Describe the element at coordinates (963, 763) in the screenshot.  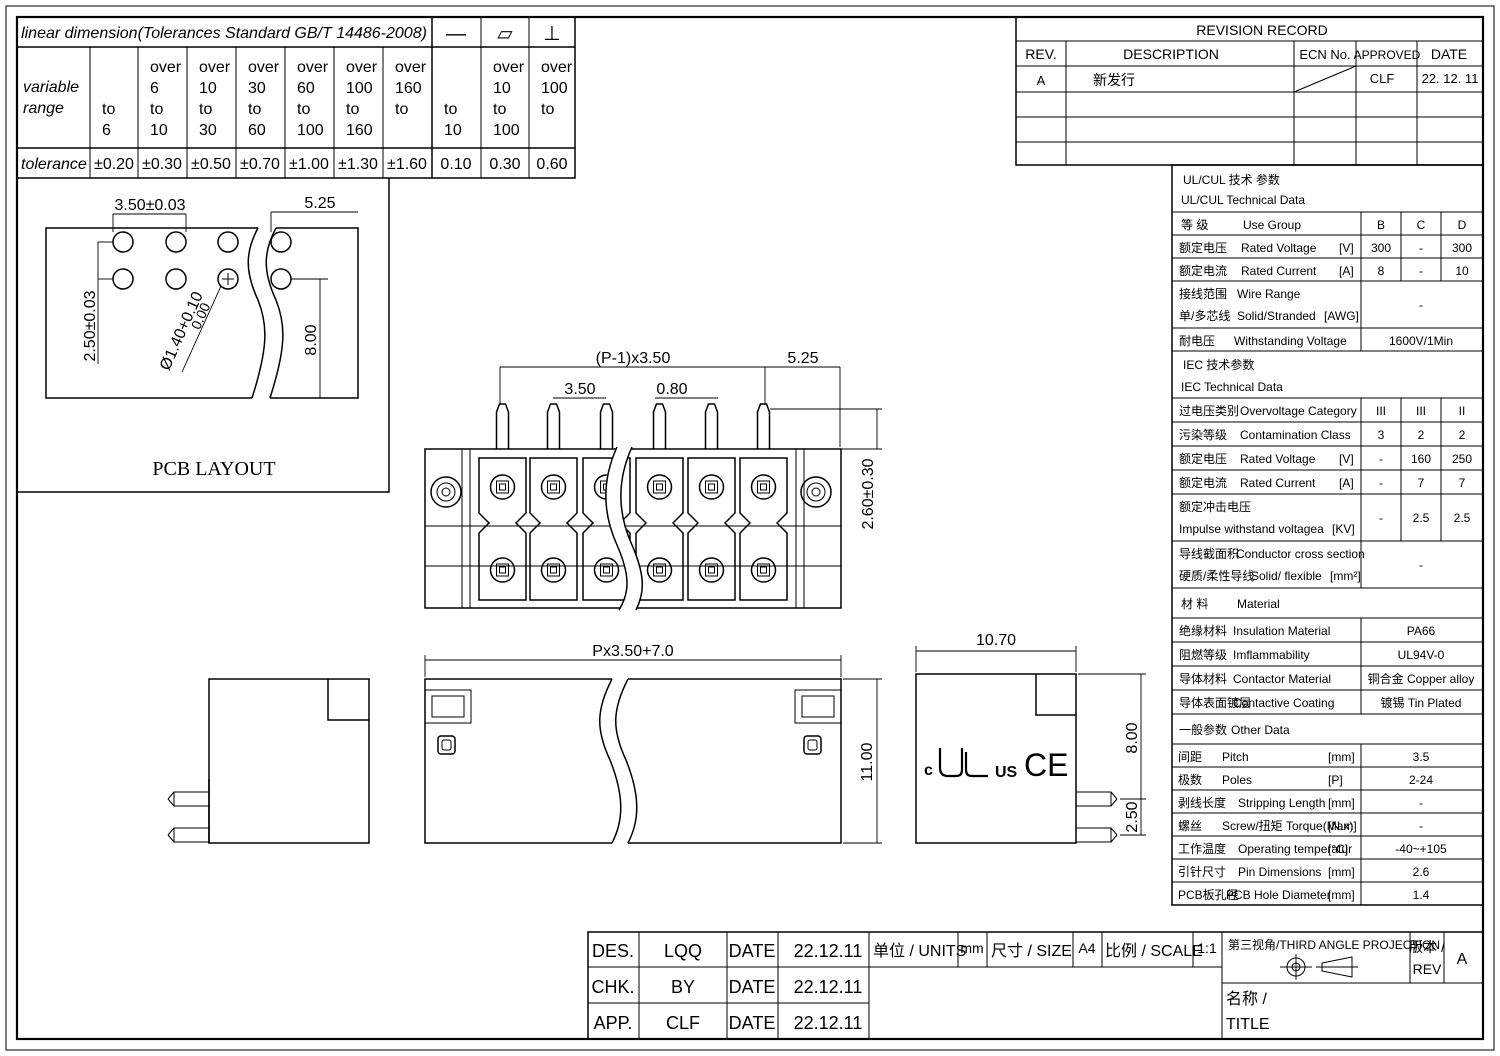
I see `ul-logo-icon` at that location.